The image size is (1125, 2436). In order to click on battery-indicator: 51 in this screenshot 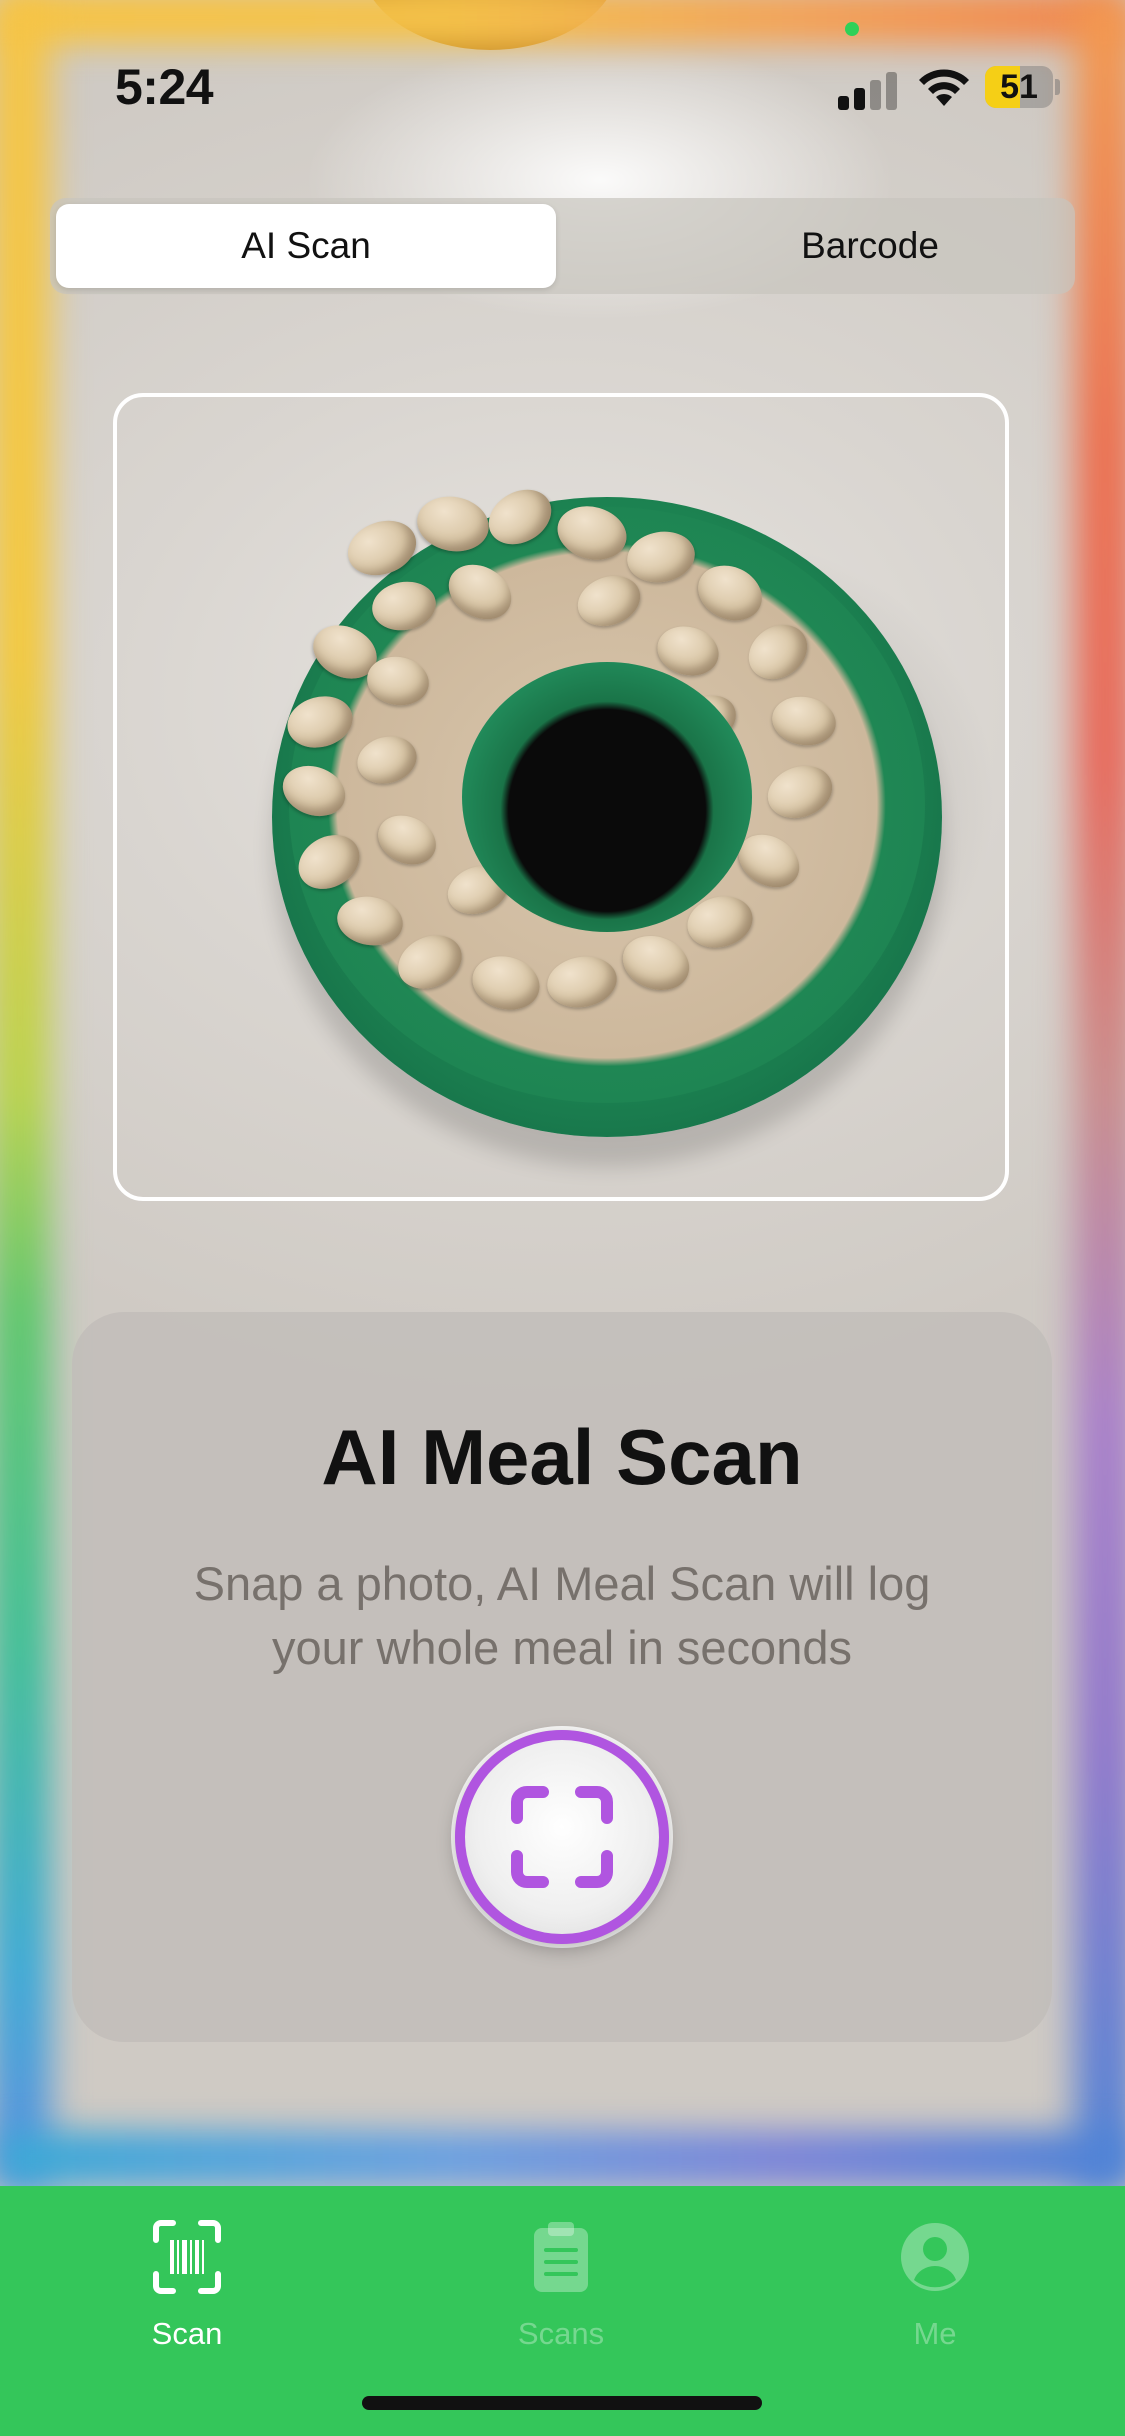, I will do `click(1023, 87)`.